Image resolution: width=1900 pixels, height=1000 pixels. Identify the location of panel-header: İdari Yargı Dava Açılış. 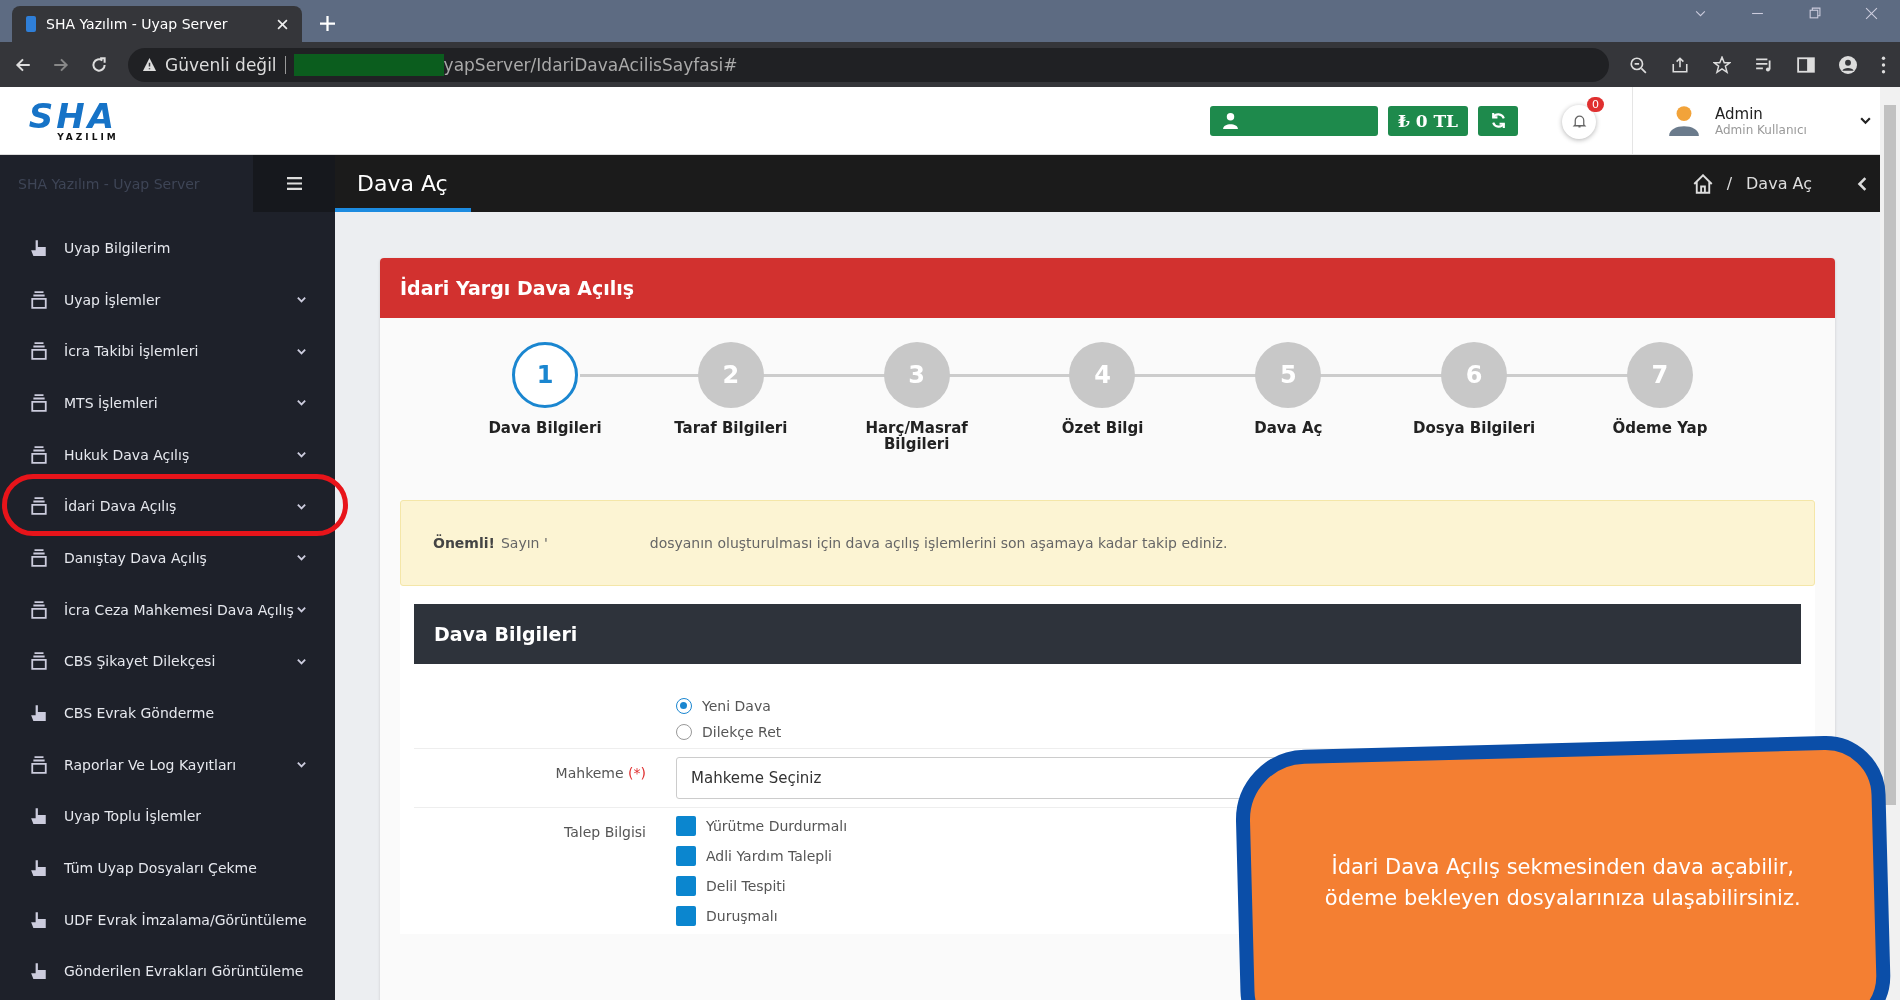
(1107, 288).